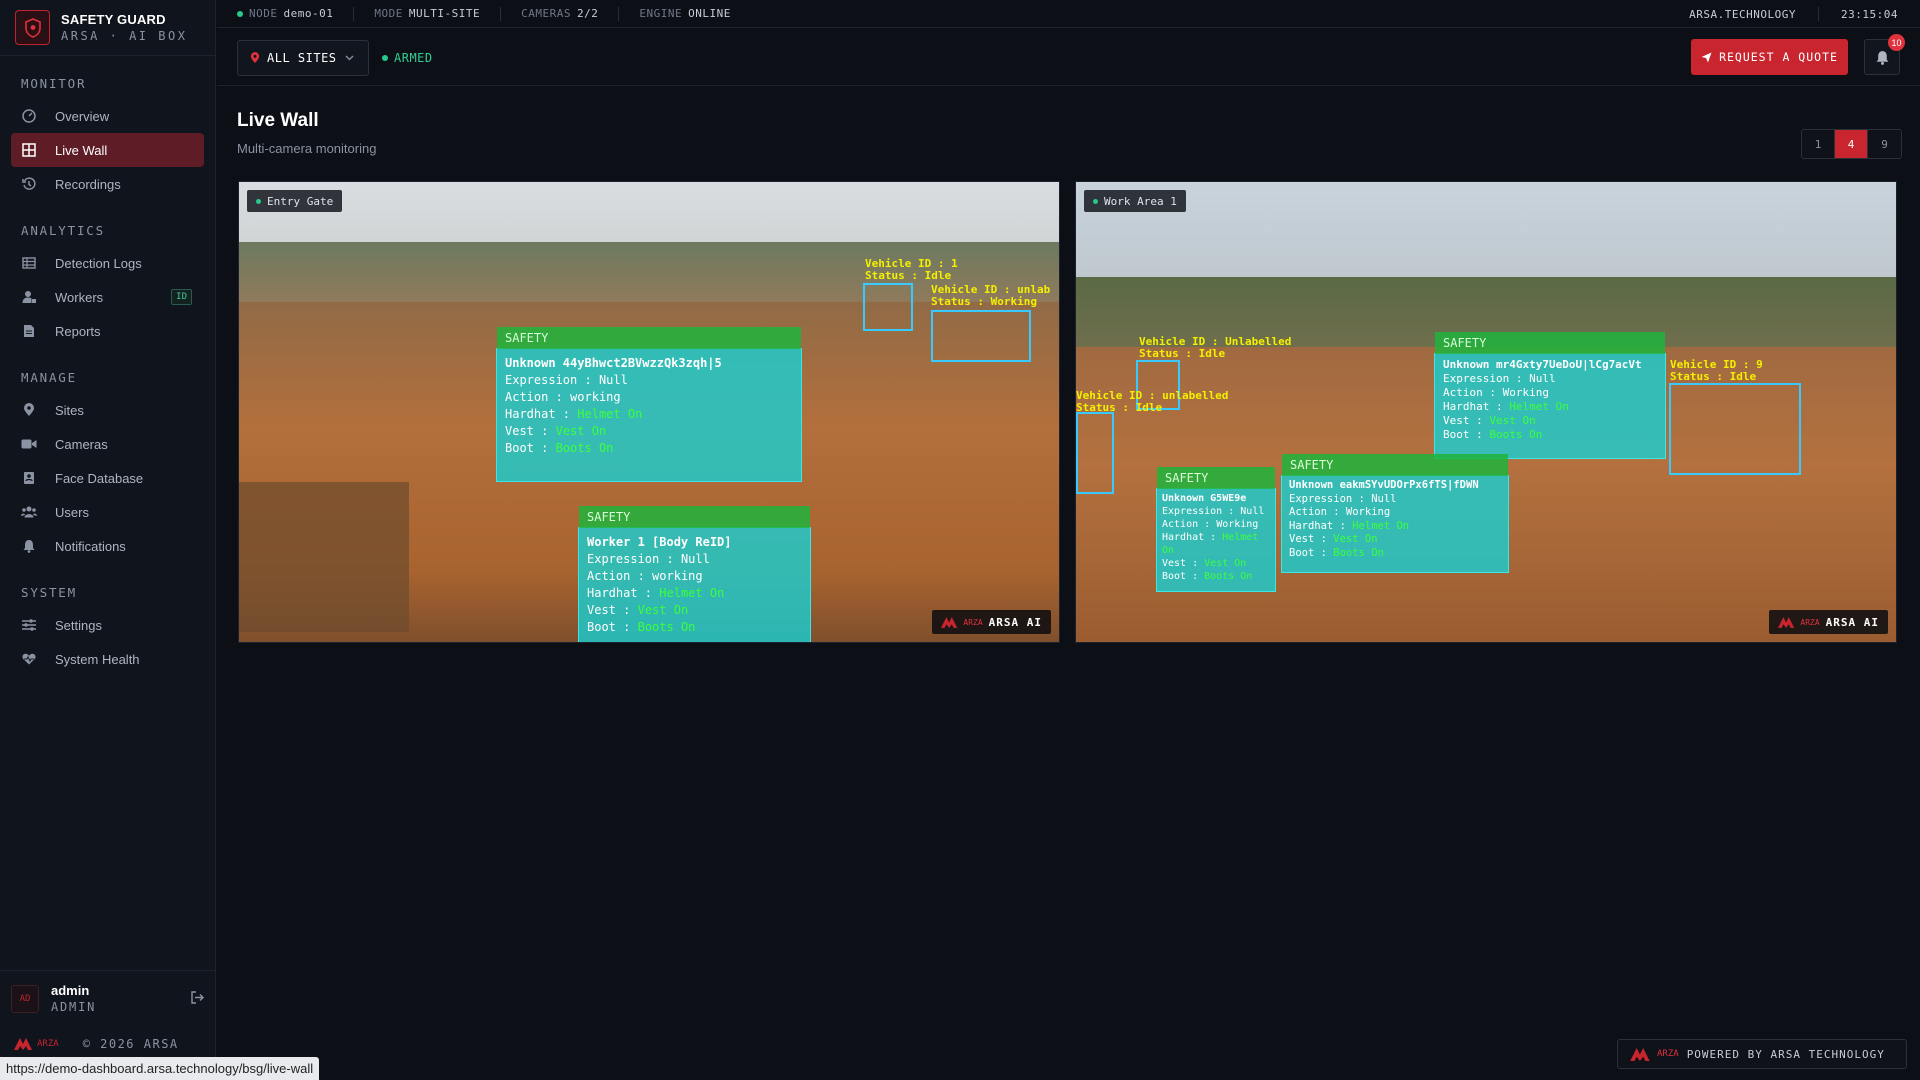 The width and height of the screenshot is (1920, 1080). I want to click on id-card-icon, so click(29, 478).